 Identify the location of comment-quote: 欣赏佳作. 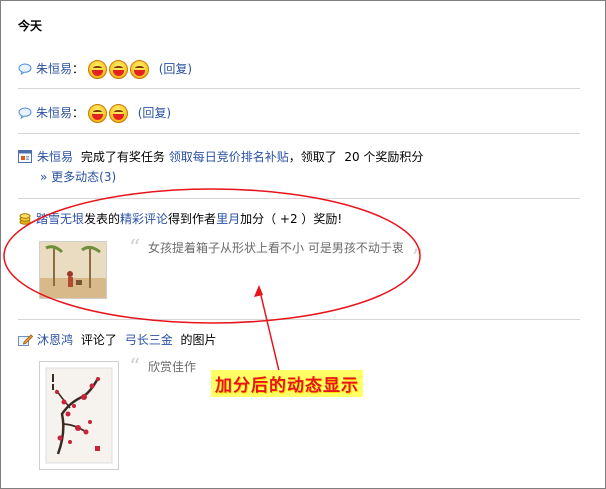
(172, 367).